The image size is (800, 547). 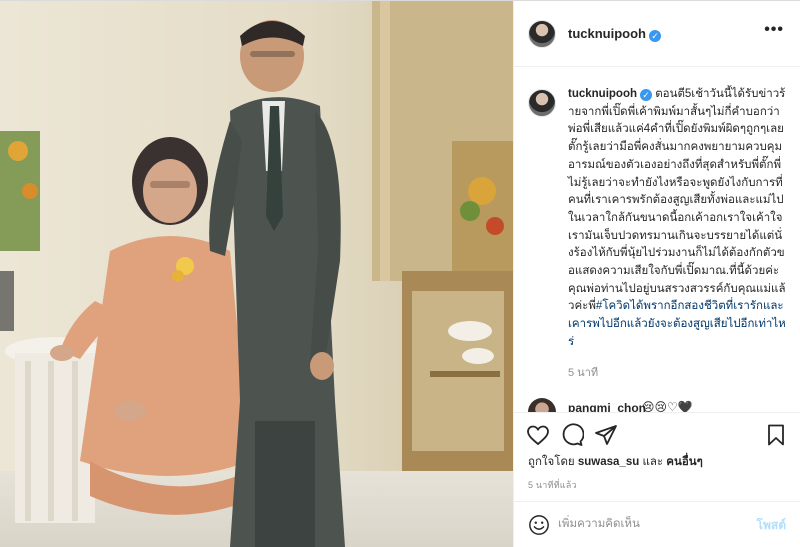 I want to click on bookmark-icon, so click(x=776, y=435).